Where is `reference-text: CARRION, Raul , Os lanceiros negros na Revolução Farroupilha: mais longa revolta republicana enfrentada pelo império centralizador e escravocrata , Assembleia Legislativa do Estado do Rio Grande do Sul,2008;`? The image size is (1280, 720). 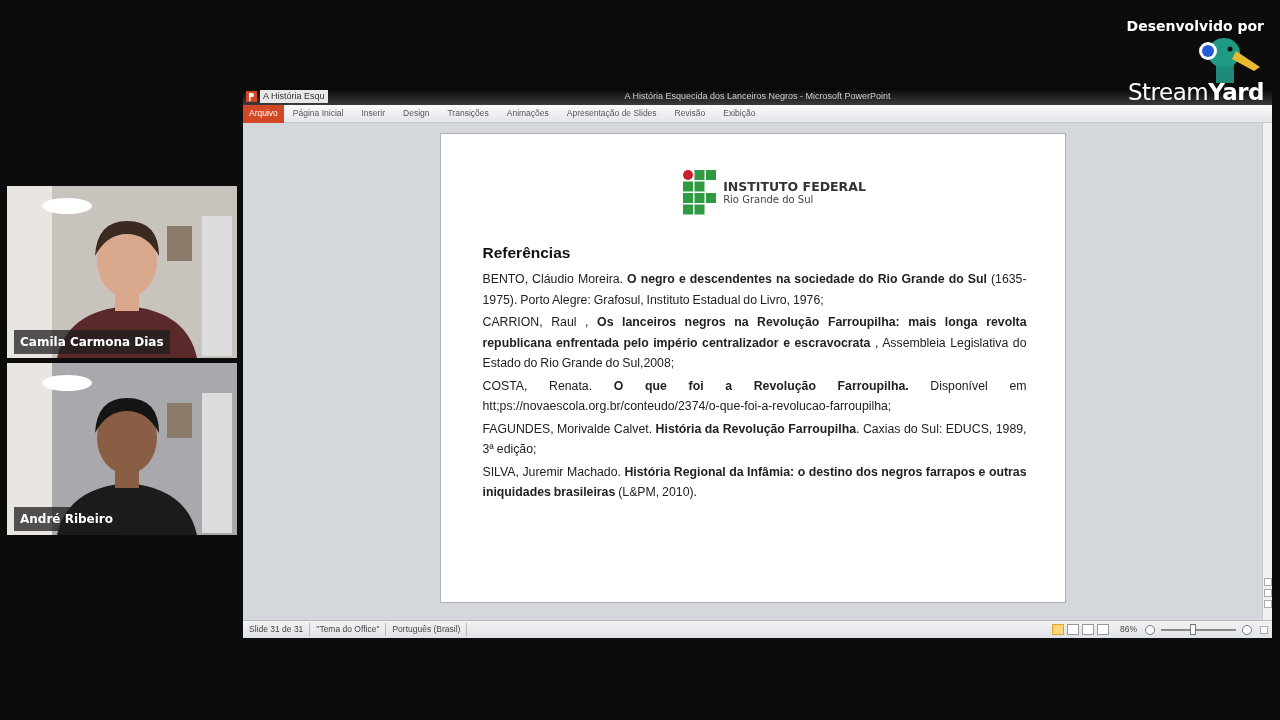
reference-text: CARRION, Raul , Os lanceiros negros na Revolução Farroupilha: mais longa revolta republicana enfrentada pelo império centralizador e escravocrata , Assembleia Legislativa do Estado do Rio Grande do Sul,2008; is located at coordinates (754, 343).